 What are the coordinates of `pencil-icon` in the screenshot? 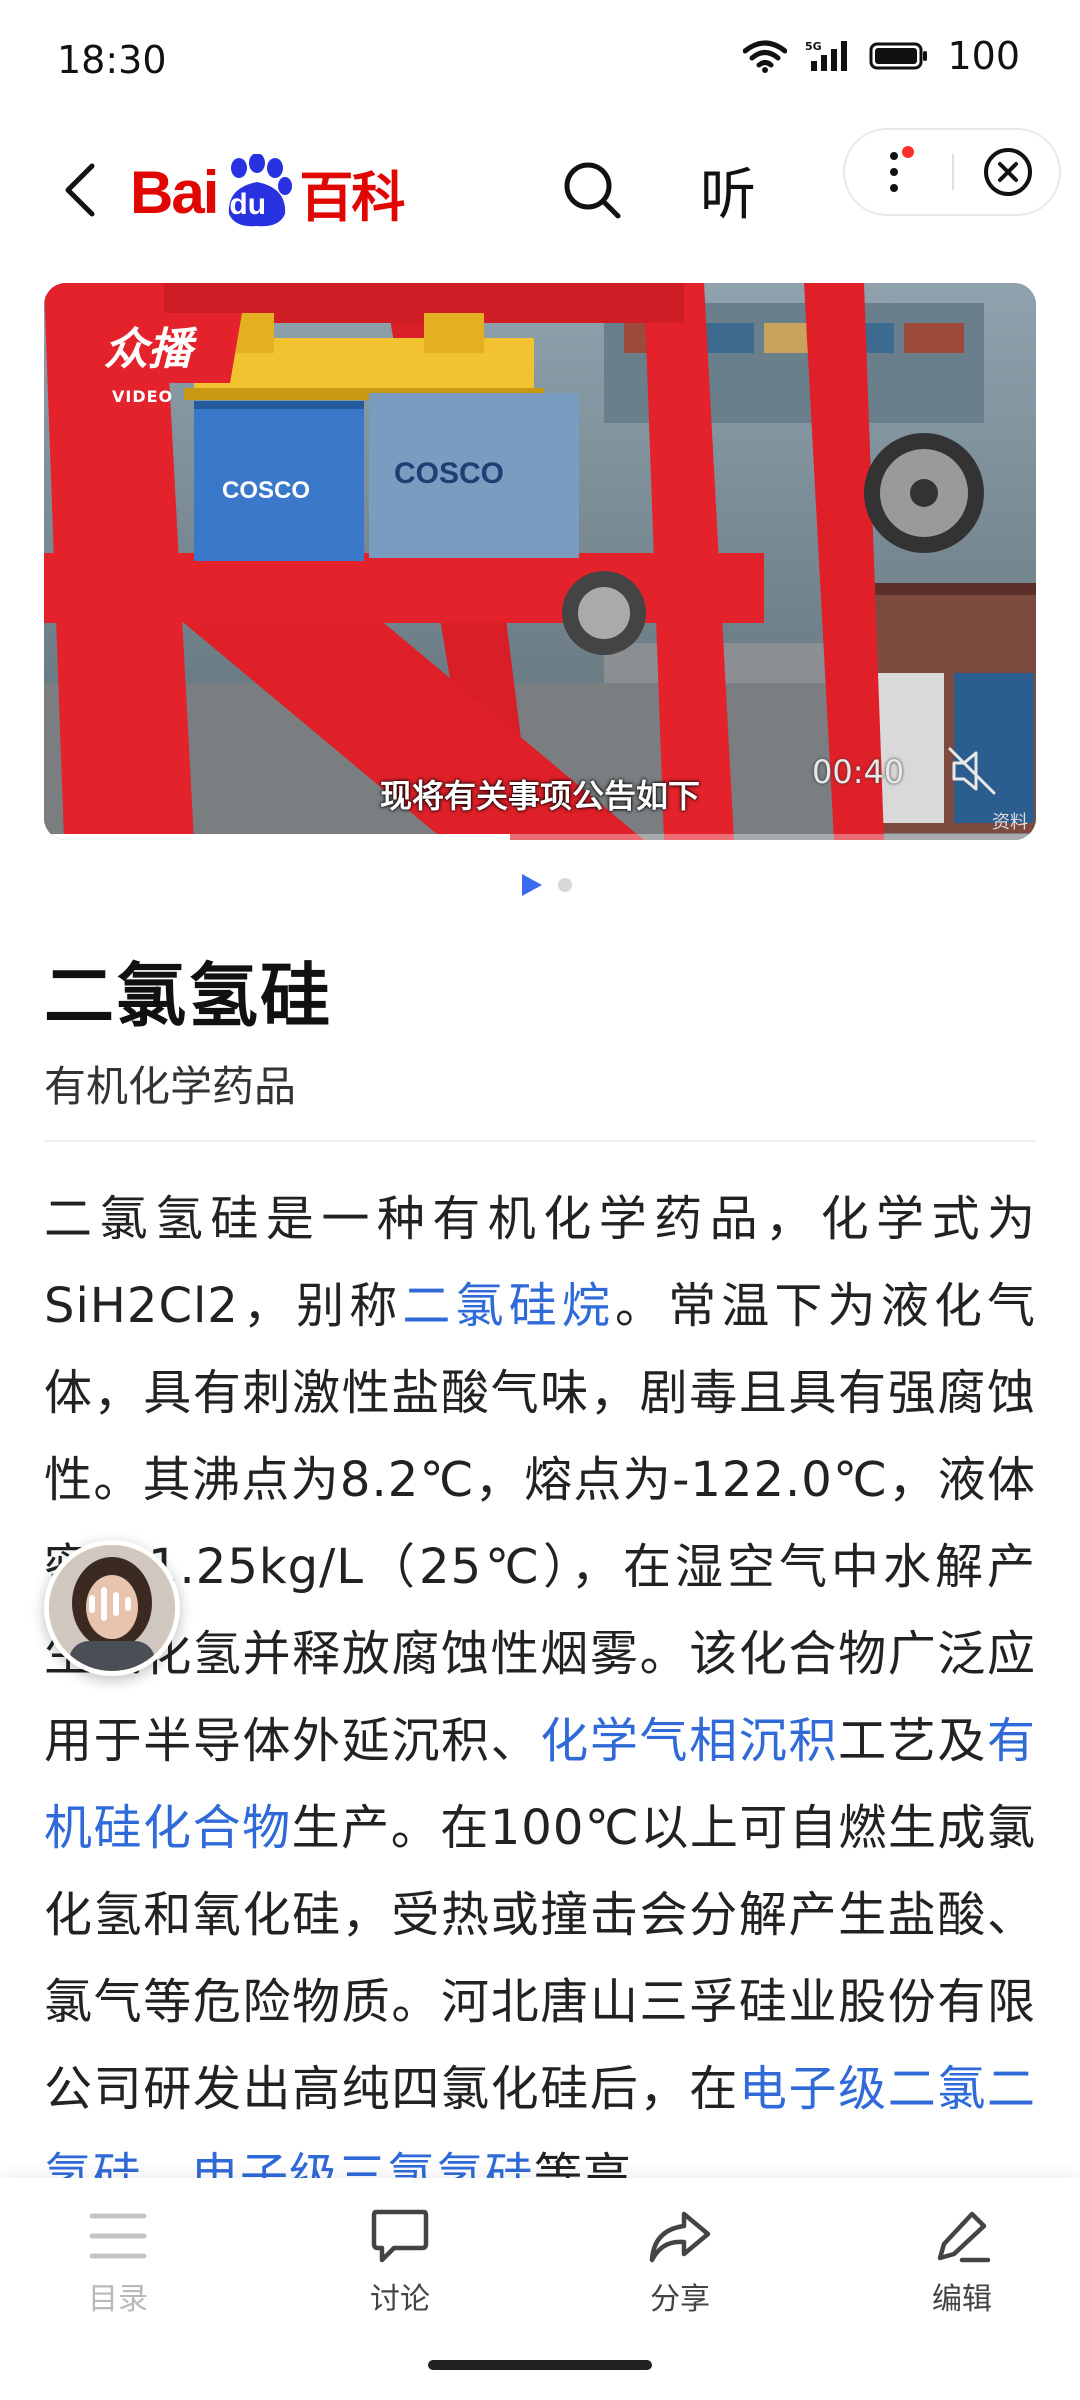 It's located at (964, 2237).